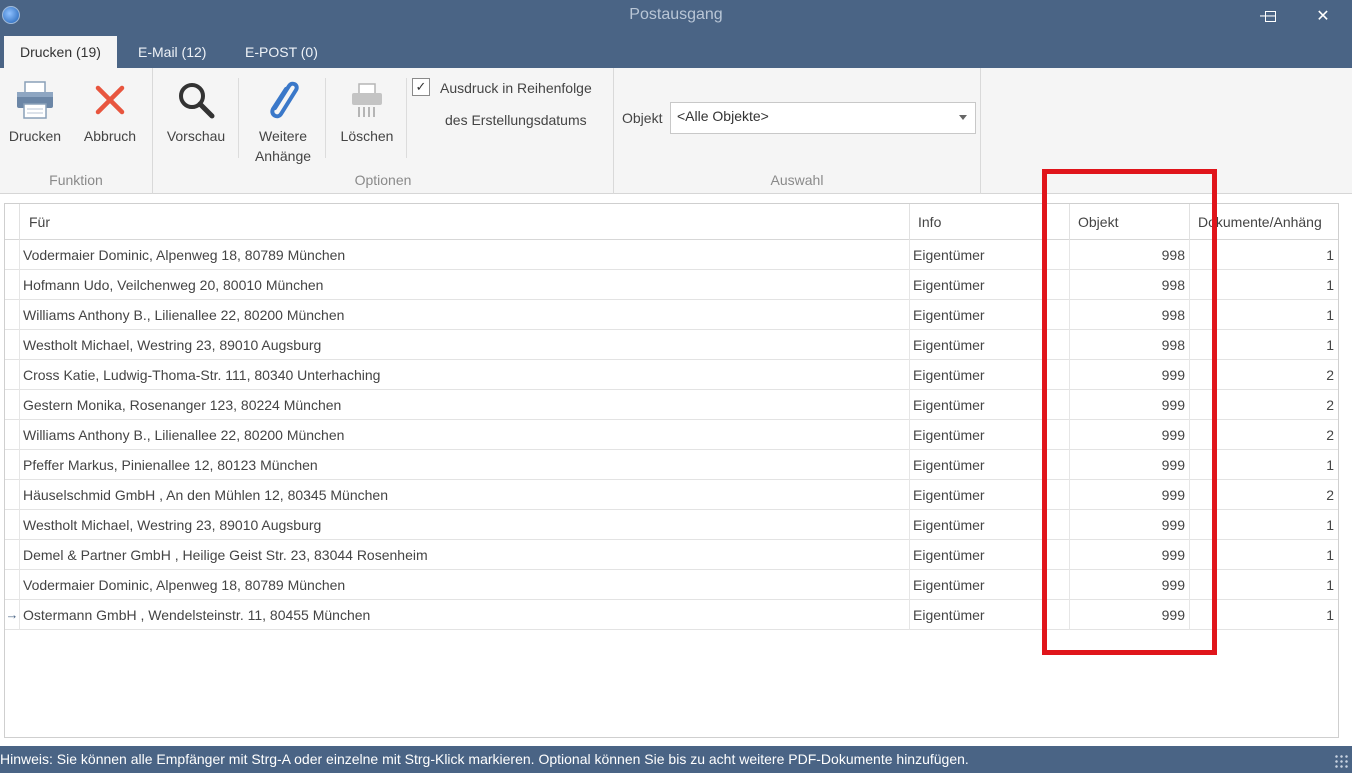  What do you see at coordinates (281, 52) in the screenshot?
I see `tab-epost: E-POST (0)` at bounding box center [281, 52].